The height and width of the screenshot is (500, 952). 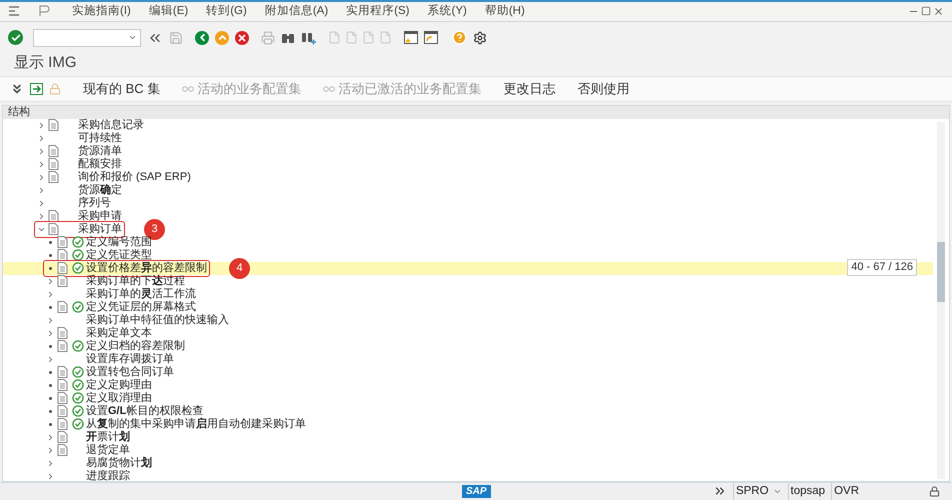 I want to click on tree-item-label: 定义归档的容差限制, so click(x=135, y=346).